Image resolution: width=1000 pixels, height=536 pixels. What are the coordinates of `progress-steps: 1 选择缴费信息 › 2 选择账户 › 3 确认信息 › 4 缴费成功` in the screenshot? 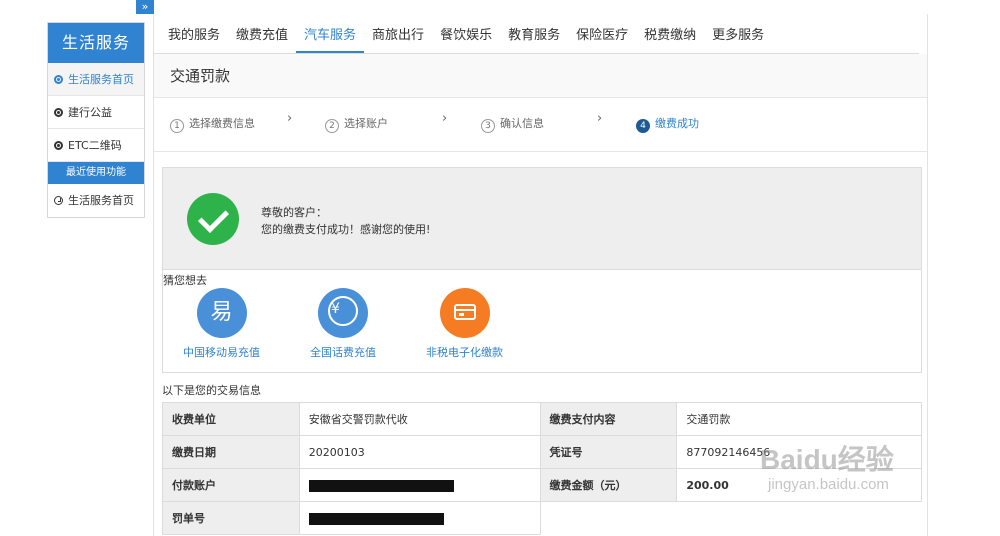 It's located at (540, 125).